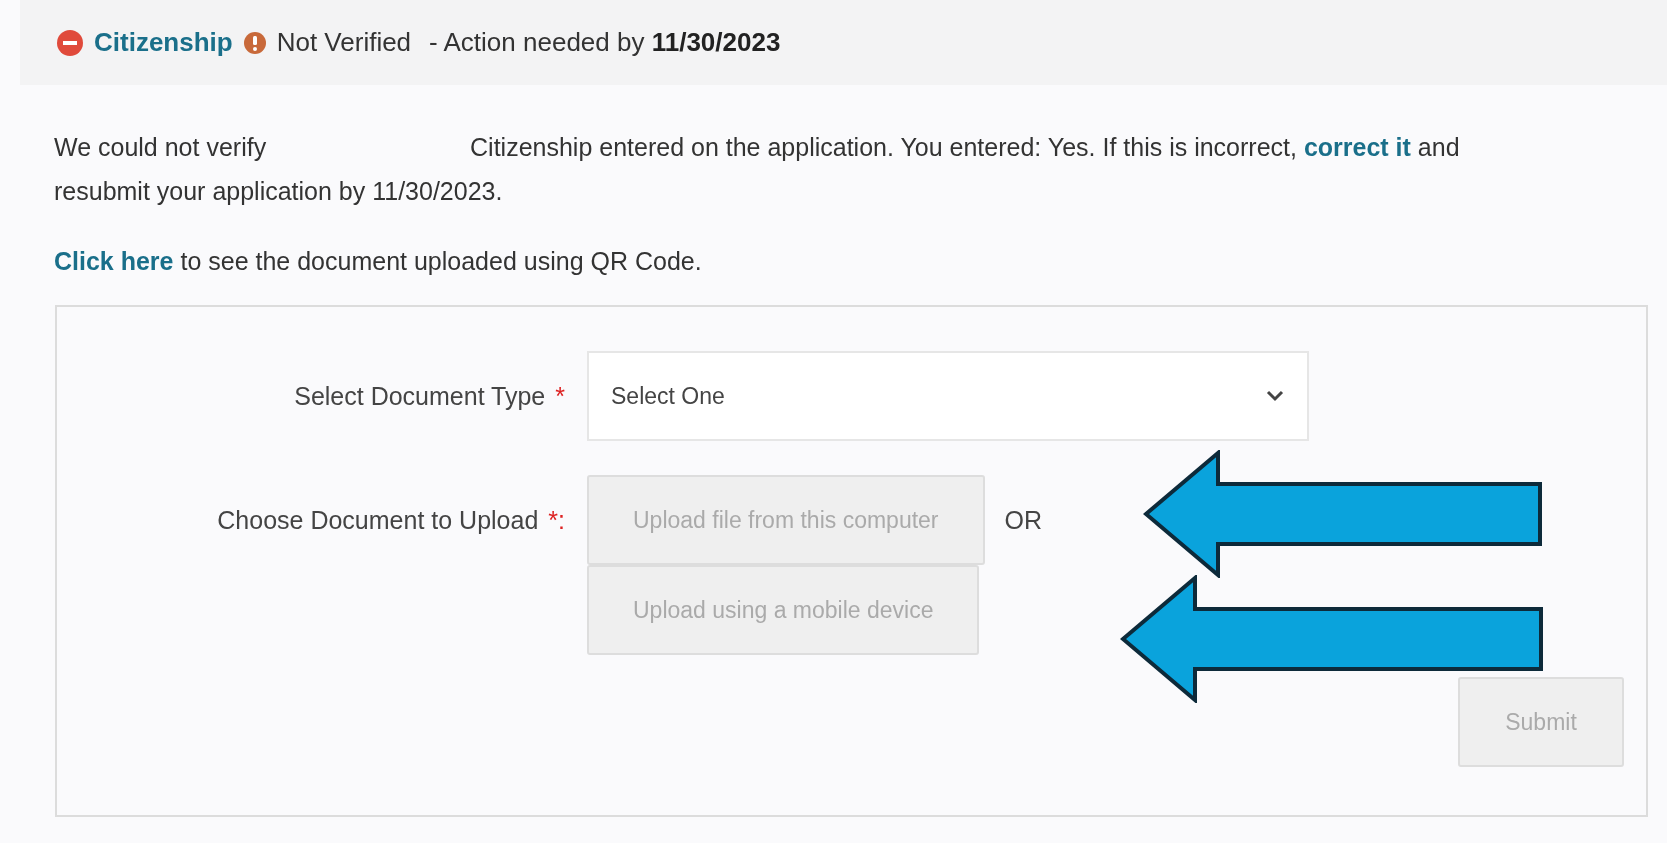  What do you see at coordinates (1275, 396) in the screenshot?
I see `chevron-down-icon` at bounding box center [1275, 396].